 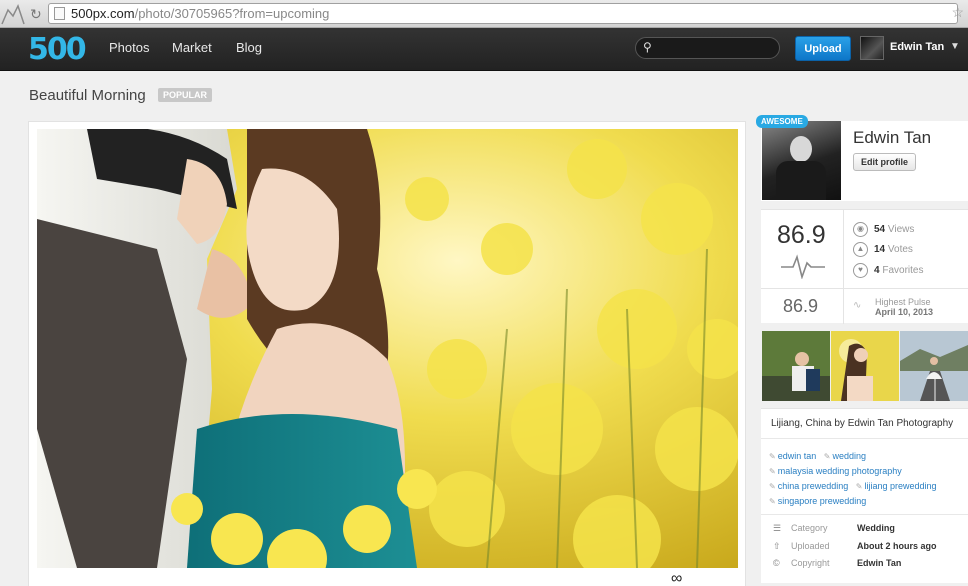 What do you see at coordinates (860, 270) in the screenshot?
I see `heart-icon: ♥` at bounding box center [860, 270].